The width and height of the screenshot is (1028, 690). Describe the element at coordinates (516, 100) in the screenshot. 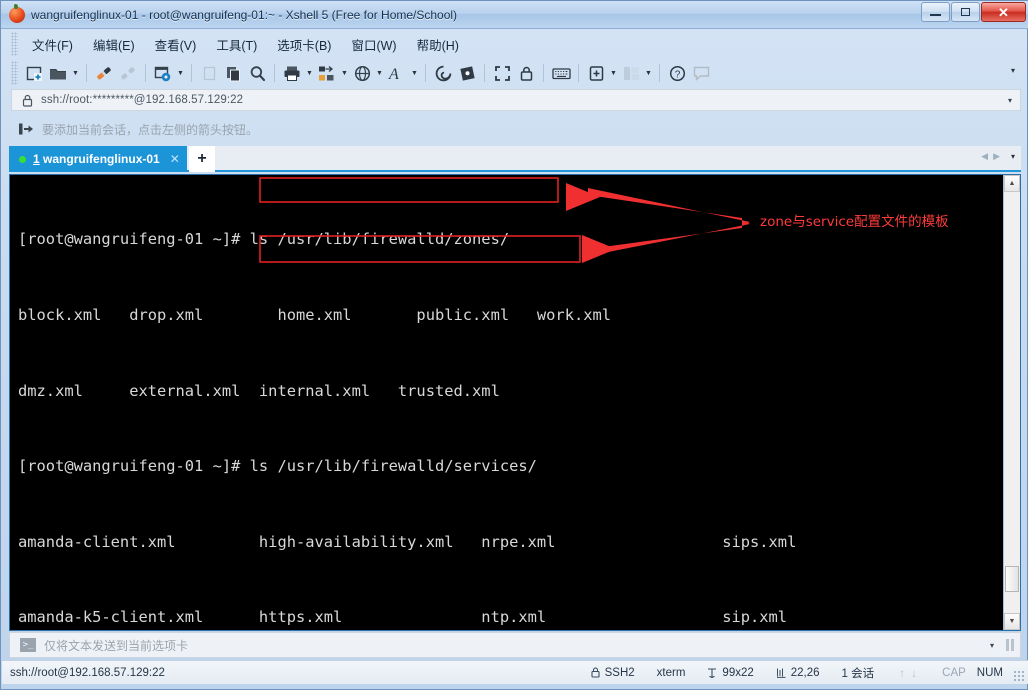

I see `address-bar: ssh://root:*********@192.168.57.129:22 ▾` at that location.